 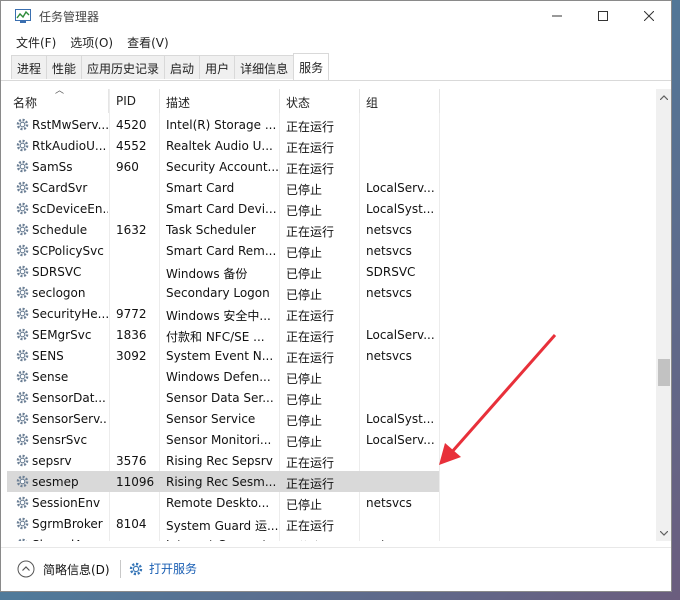 I want to click on service-name: Schedule, so click(x=60, y=230).